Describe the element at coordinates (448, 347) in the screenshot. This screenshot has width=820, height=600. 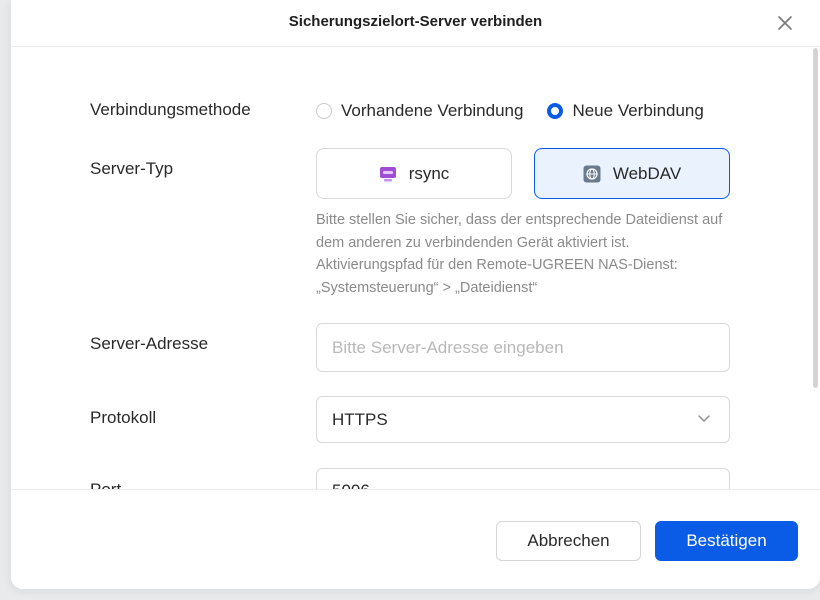
I see `server-address-placeholder: Bitte Server-Adresse eingeben` at that location.